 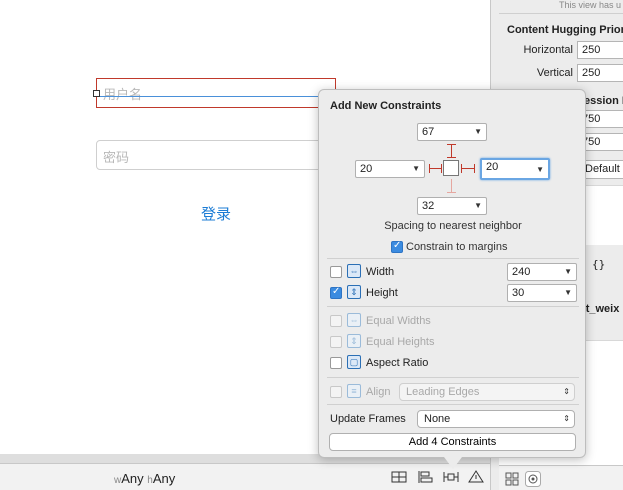 I want to click on width-label: Width, so click(x=380, y=272).